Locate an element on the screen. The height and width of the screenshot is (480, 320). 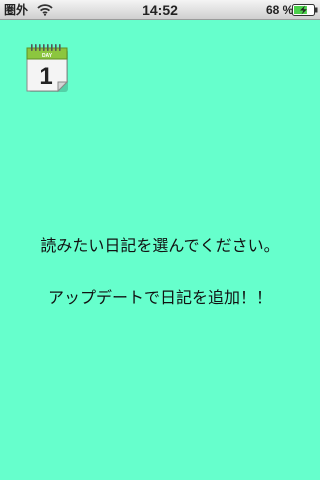
message-line-1: 読みたい日記を選んでください。 is located at coordinates (160, 245).